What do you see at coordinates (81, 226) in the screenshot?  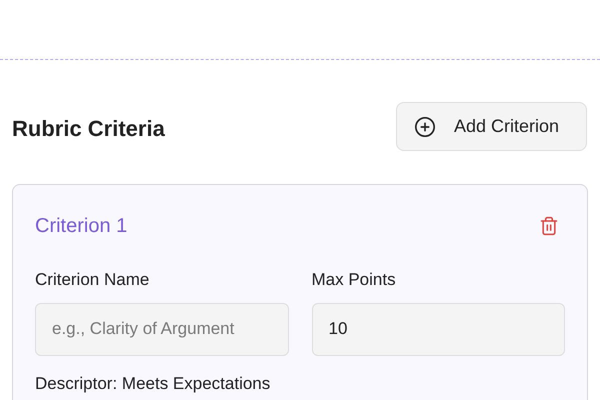 I see `criterion-title: Criterion 1` at bounding box center [81, 226].